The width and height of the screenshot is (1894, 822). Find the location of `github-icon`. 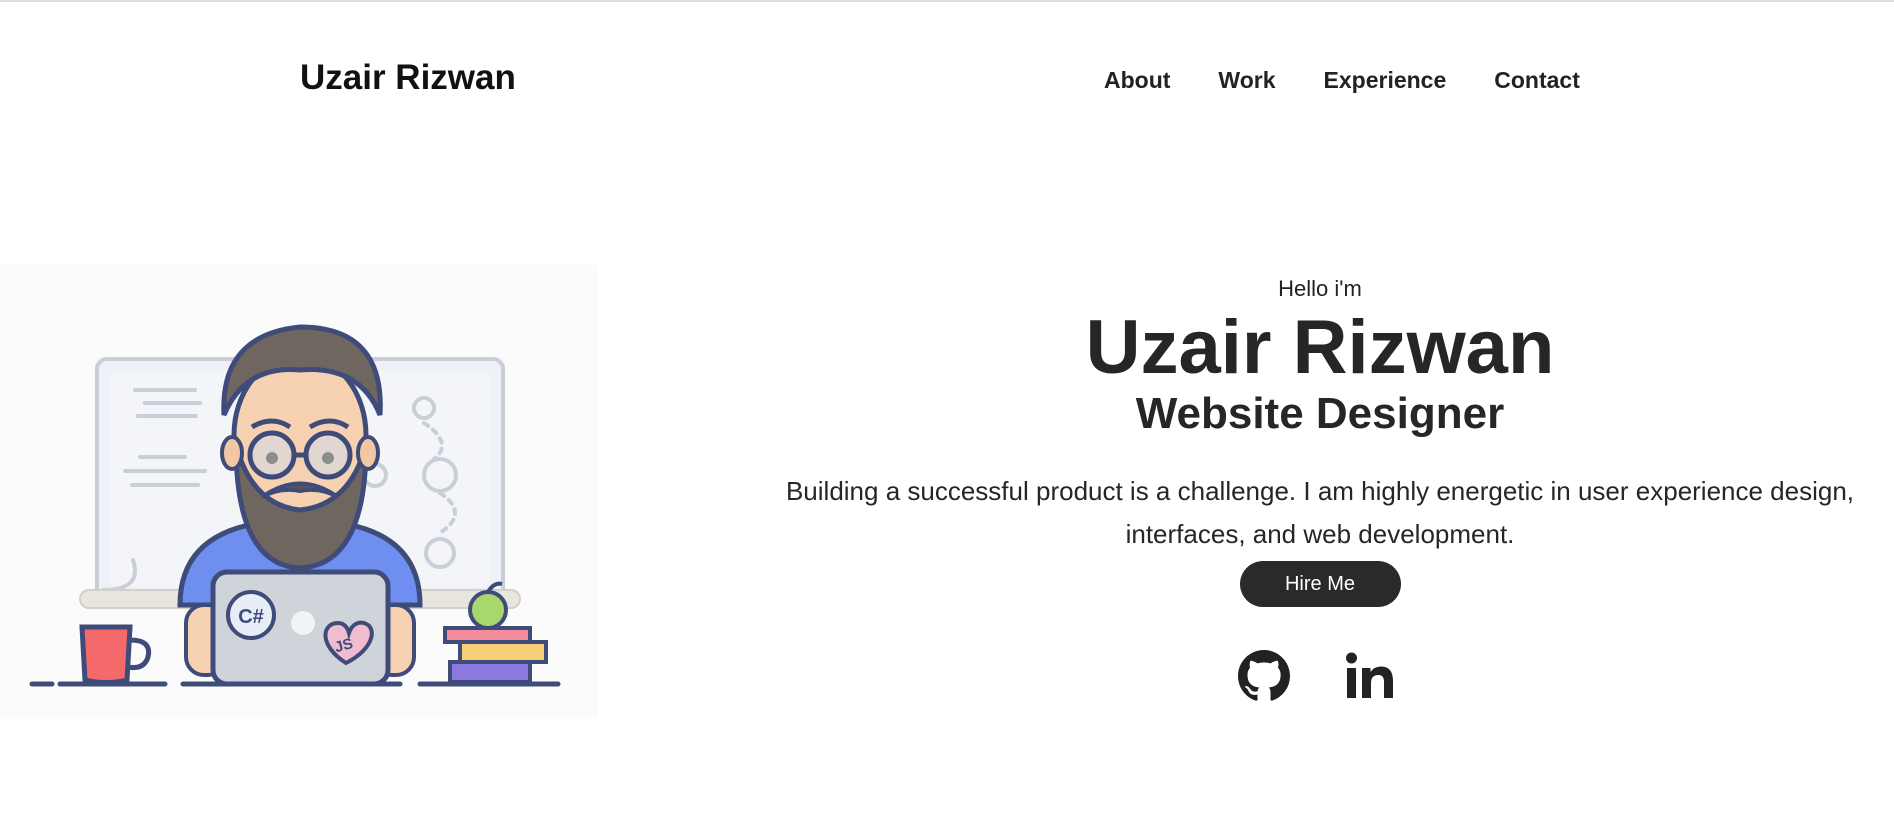

github-icon is located at coordinates (1264, 675).